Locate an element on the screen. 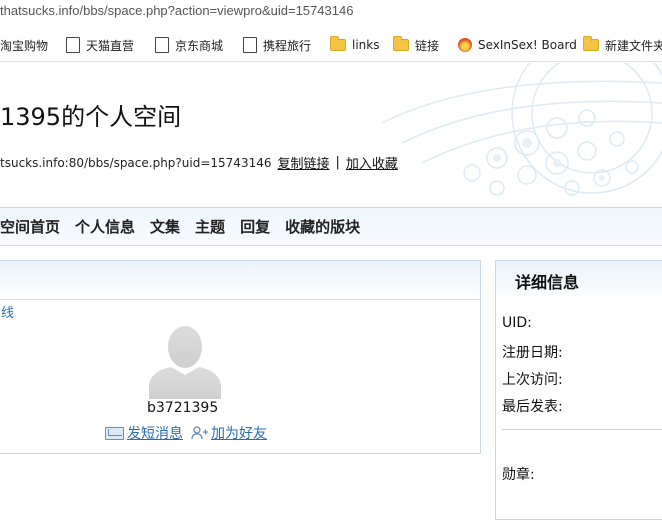 Image resolution: width=662 pixels, height=520 pixels. profile-actions: 发短消息 加为好友 is located at coordinates (186, 433).